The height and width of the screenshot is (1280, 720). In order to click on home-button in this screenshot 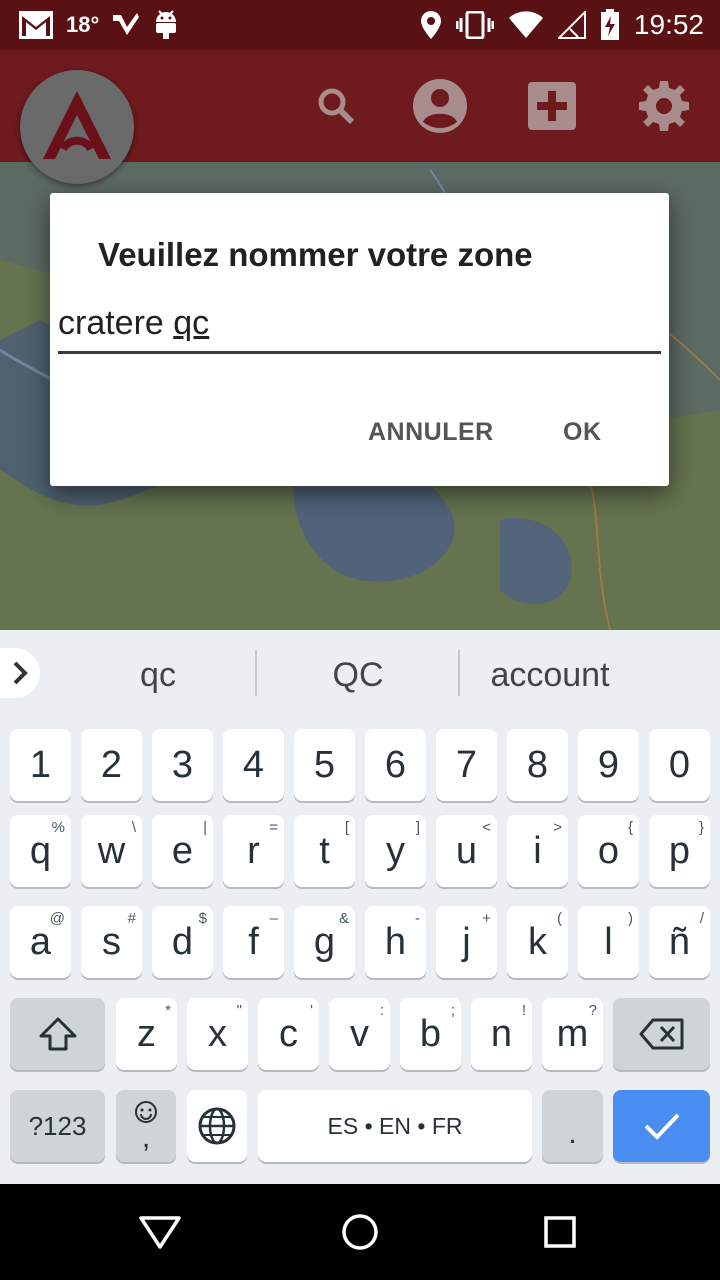, I will do `click(360, 1232)`.